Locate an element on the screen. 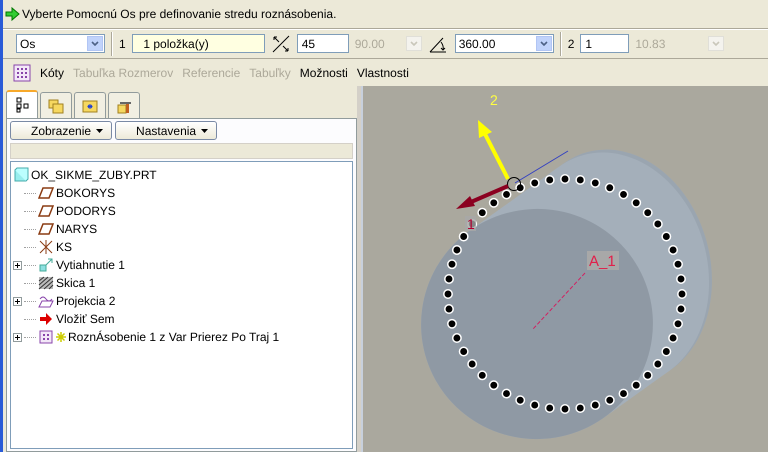 Image resolution: width=768 pixels, height=452 pixels. angle-dropdown: 360.00 is located at coordinates (504, 43).